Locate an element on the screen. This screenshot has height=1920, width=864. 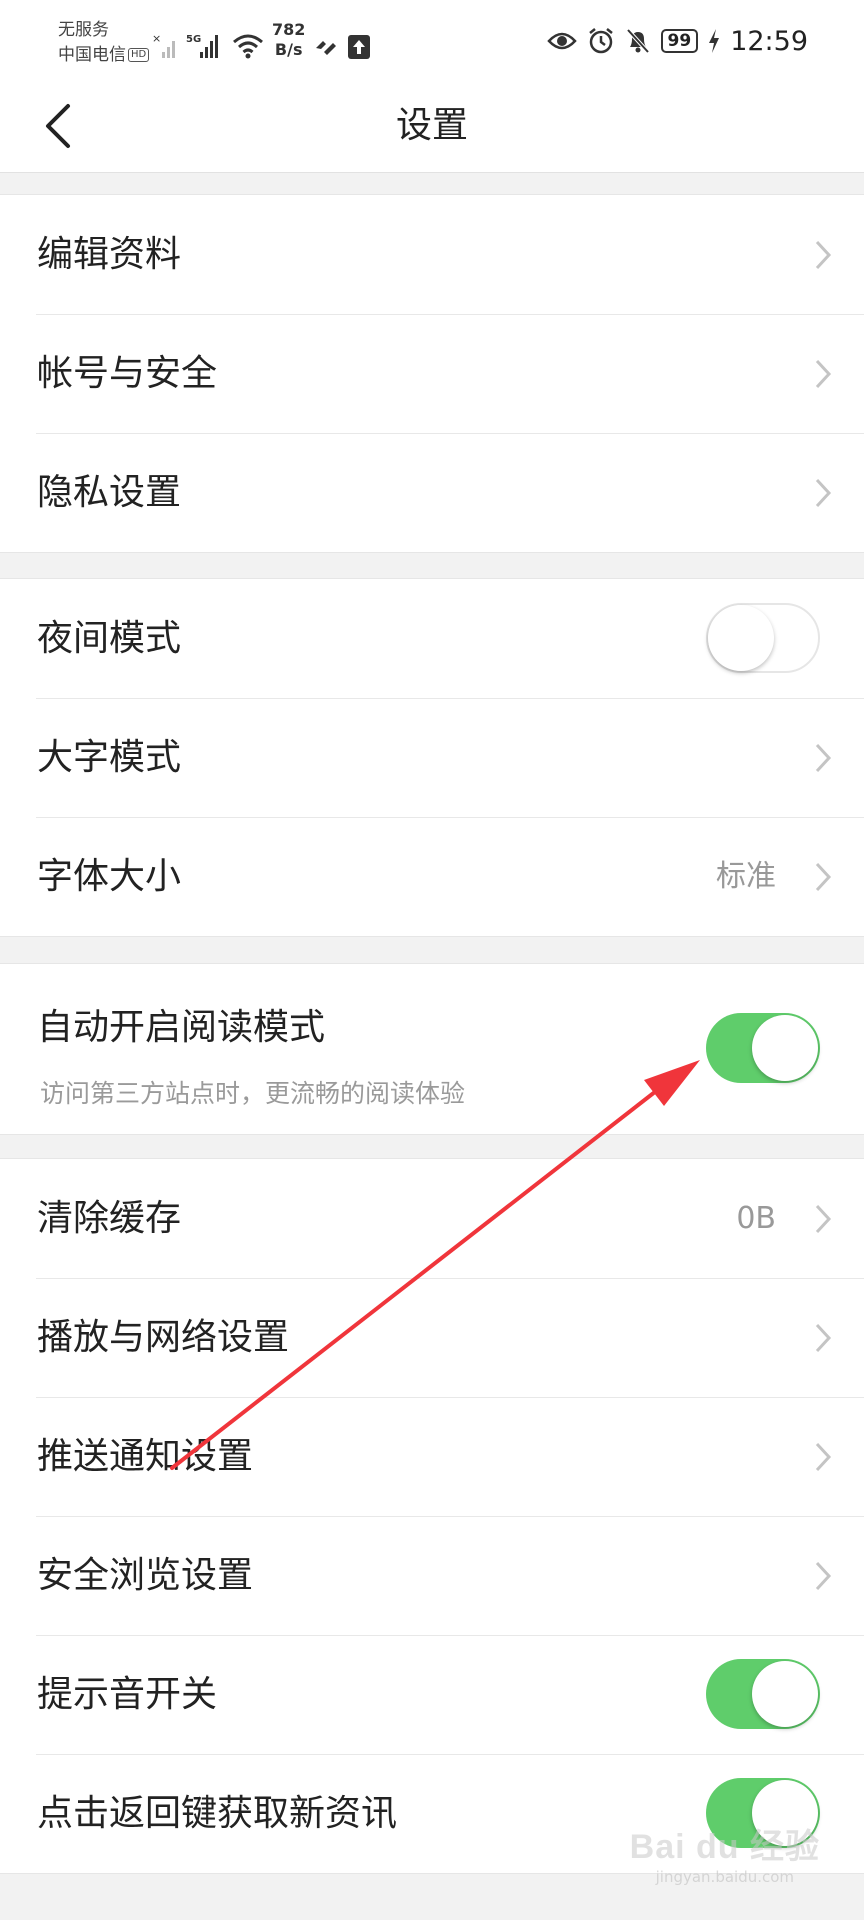
row-label: 播放与网络设置 is located at coordinates (163, 1337).